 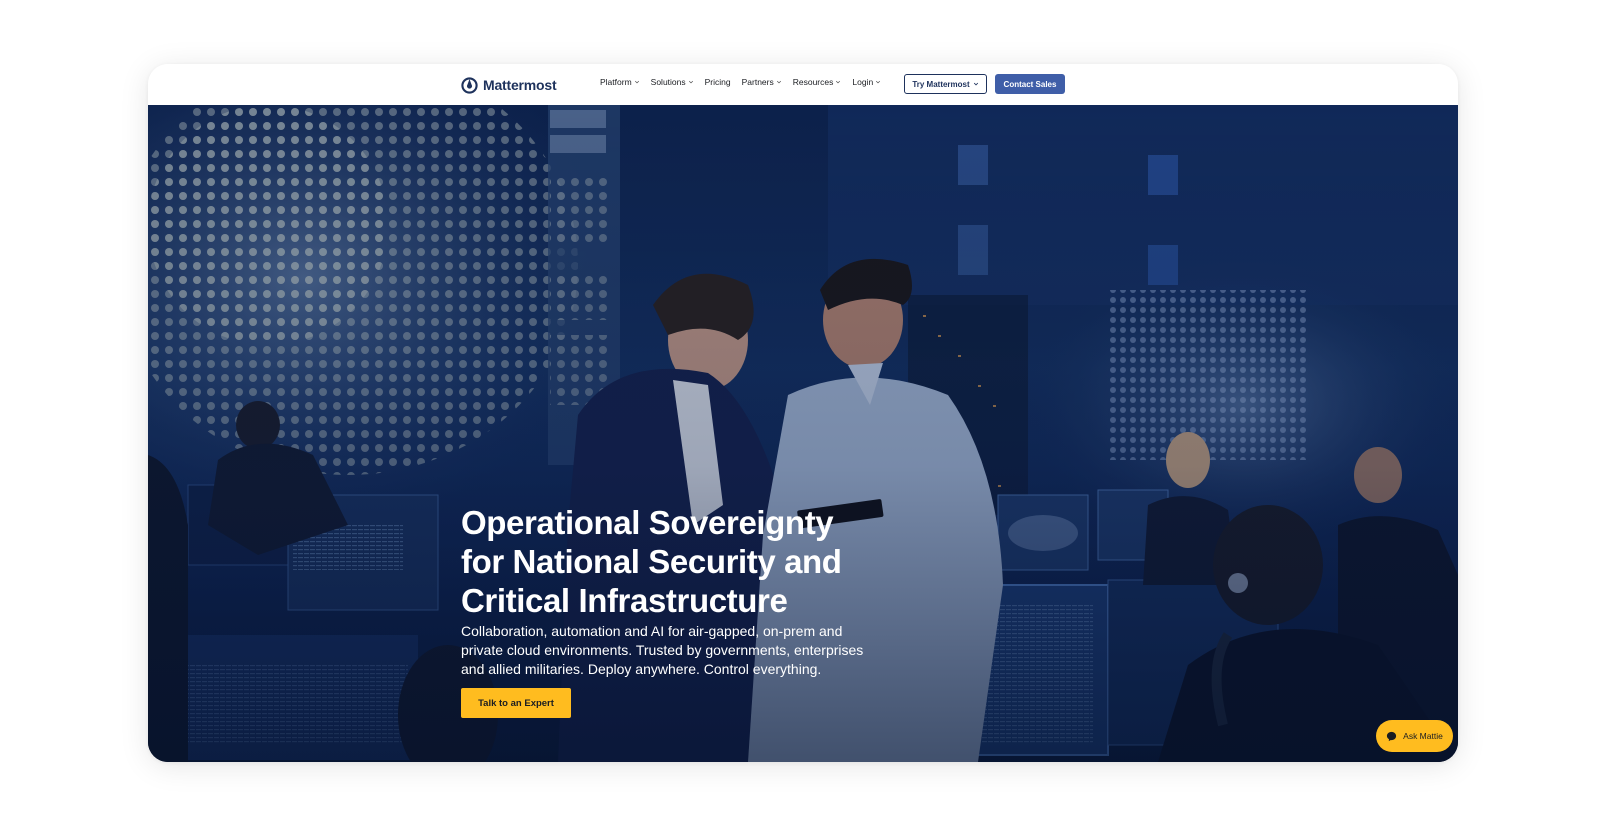 What do you see at coordinates (469, 85) in the screenshot?
I see `mattermost-logo-icon` at bounding box center [469, 85].